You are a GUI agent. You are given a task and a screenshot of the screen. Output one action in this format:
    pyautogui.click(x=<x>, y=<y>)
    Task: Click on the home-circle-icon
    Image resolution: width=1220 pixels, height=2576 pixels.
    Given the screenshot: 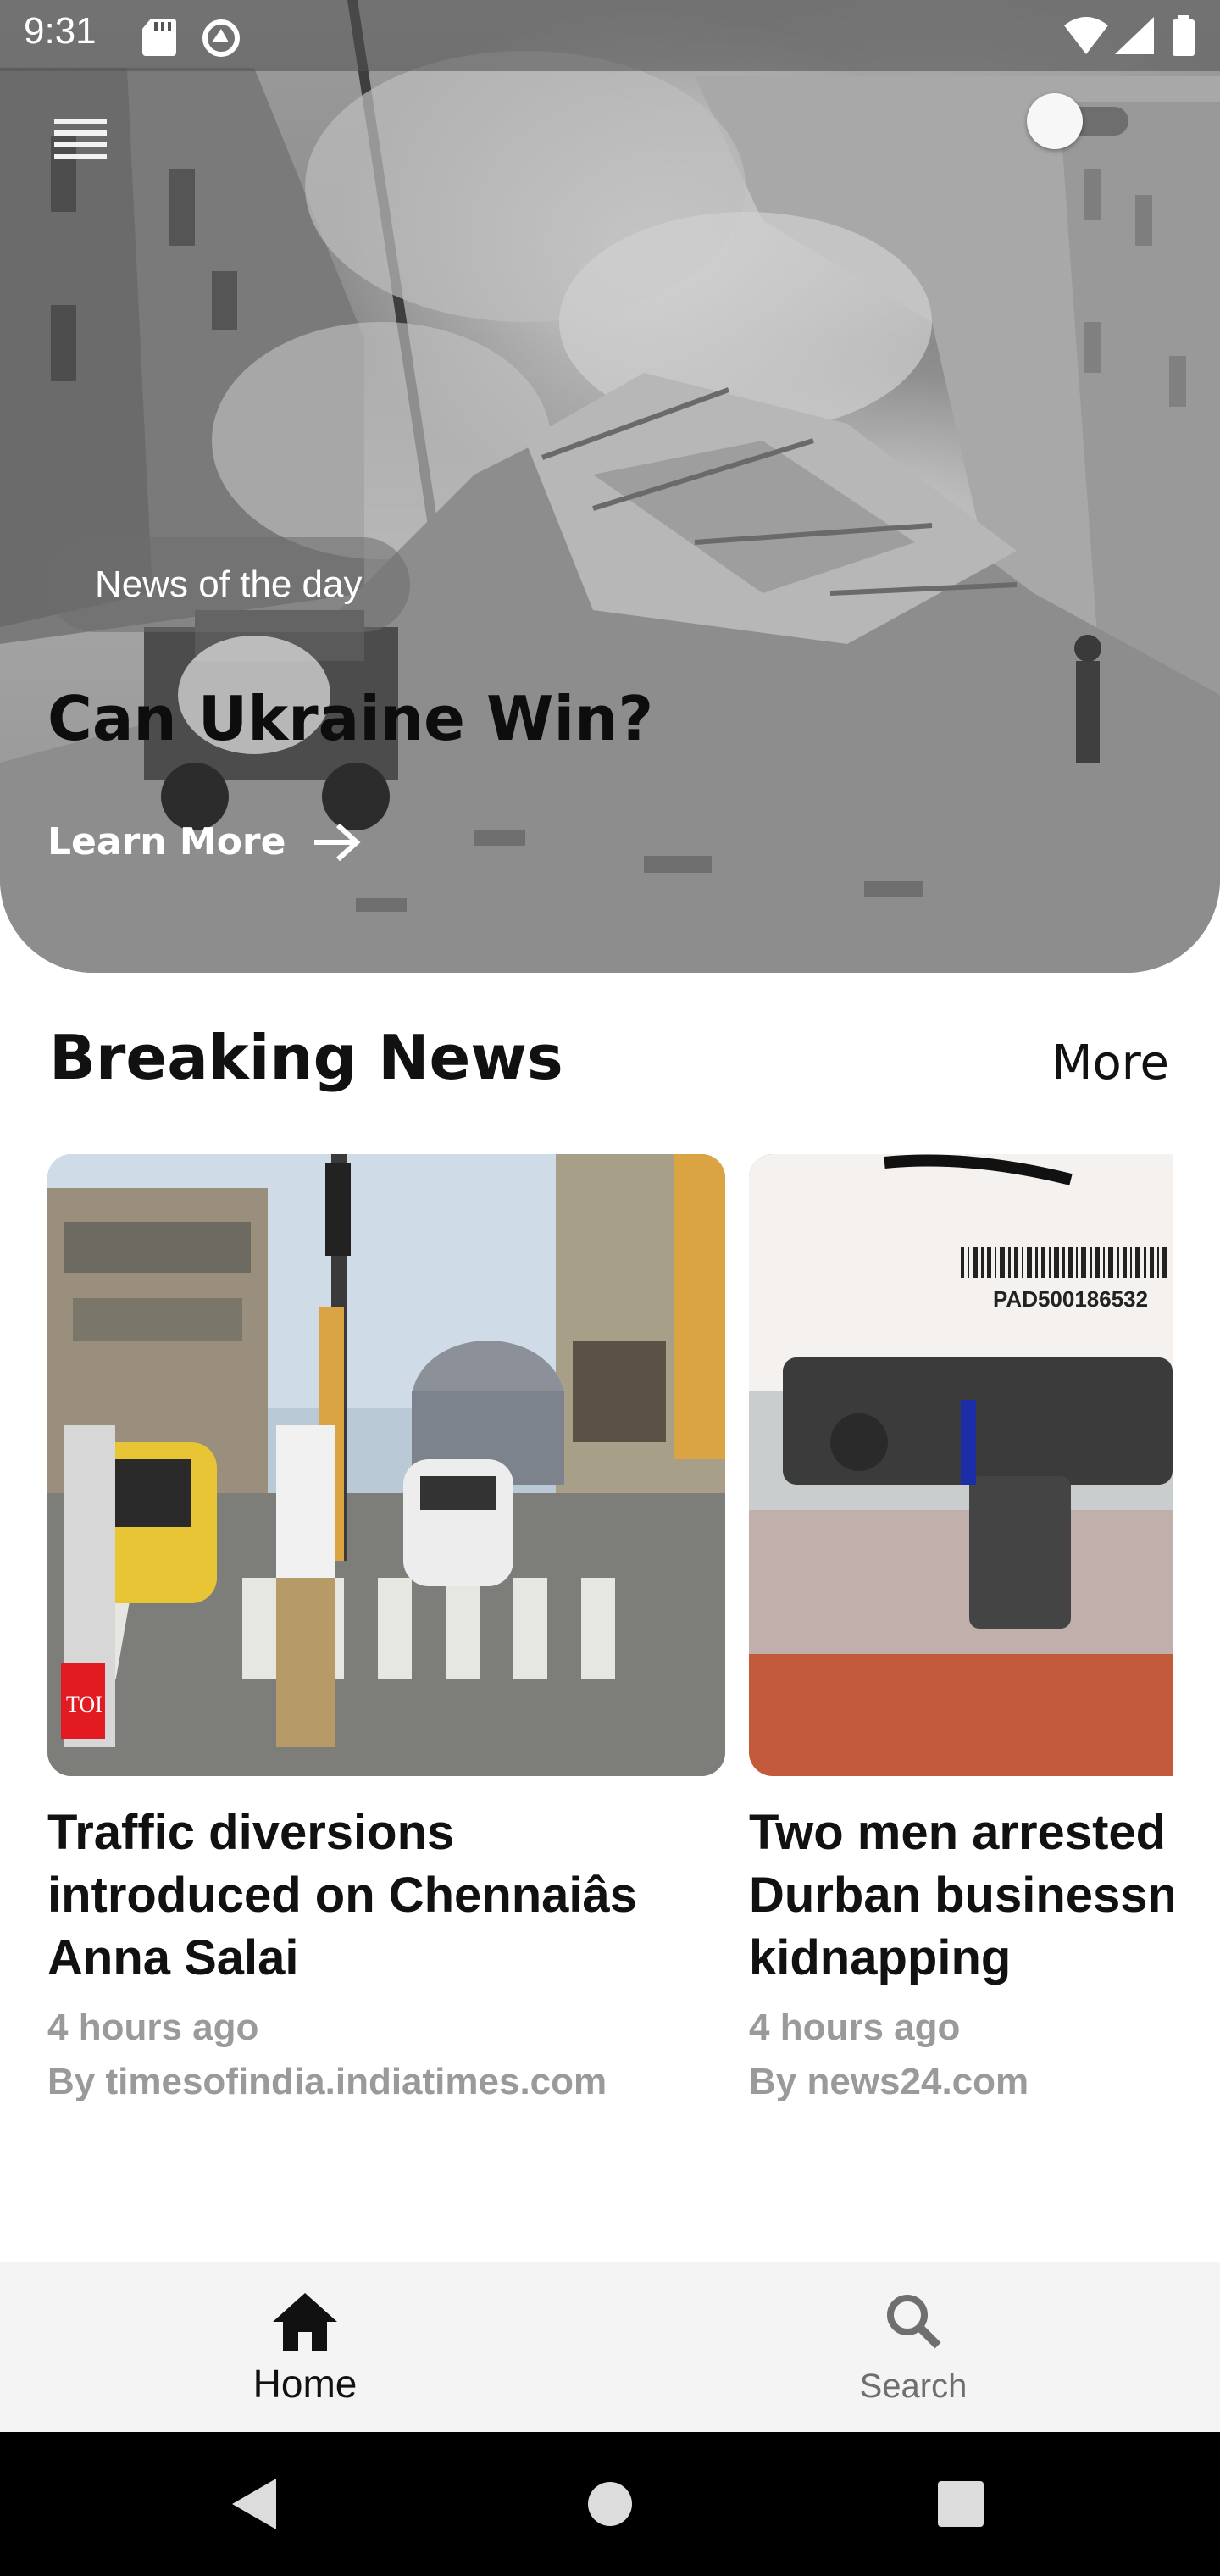 What is the action you would take?
    pyautogui.click(x=610, y=2504)
    